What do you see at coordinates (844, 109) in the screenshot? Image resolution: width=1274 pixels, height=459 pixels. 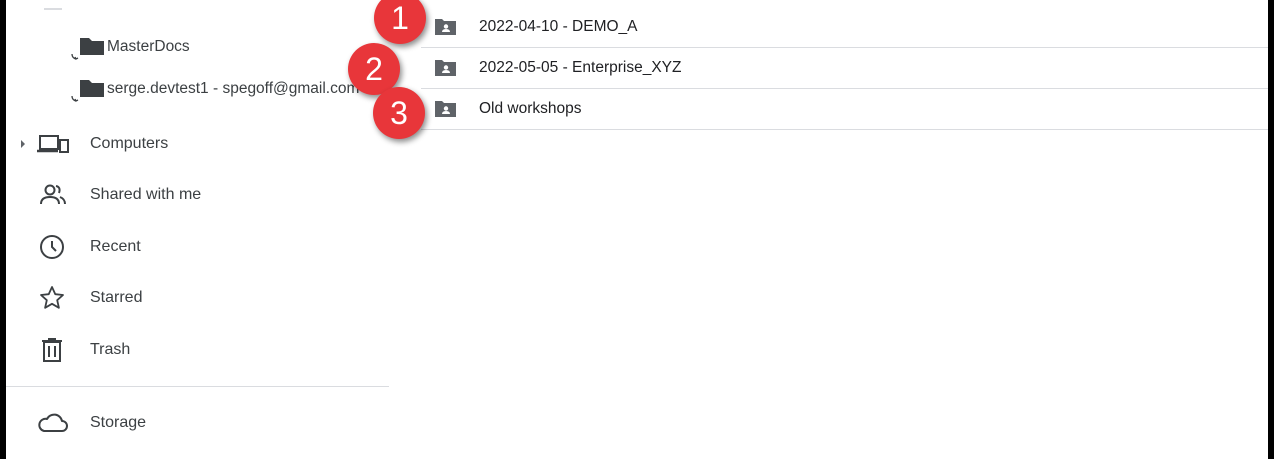 I see `file-row: Old workshops` at bounding box center [844, 109].